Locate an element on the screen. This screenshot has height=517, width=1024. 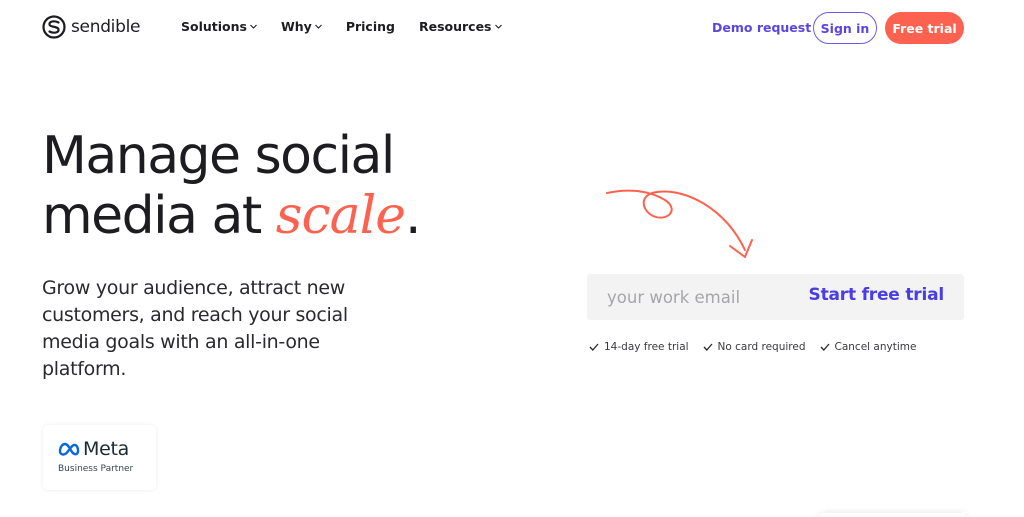
sendible-logo: sendible is located at coordinates (91, 27).